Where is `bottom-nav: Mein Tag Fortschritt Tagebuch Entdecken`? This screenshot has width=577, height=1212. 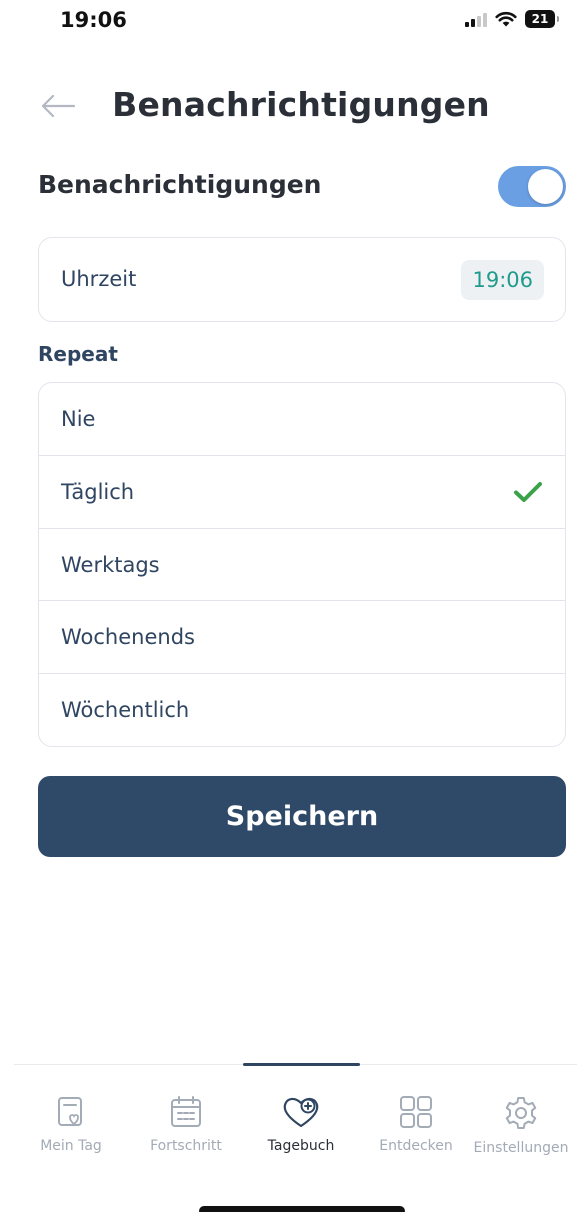
bottom-nav: Mein Tag Fortschritt Tagebuch Entdecken is located at coordinates (288, 1130).